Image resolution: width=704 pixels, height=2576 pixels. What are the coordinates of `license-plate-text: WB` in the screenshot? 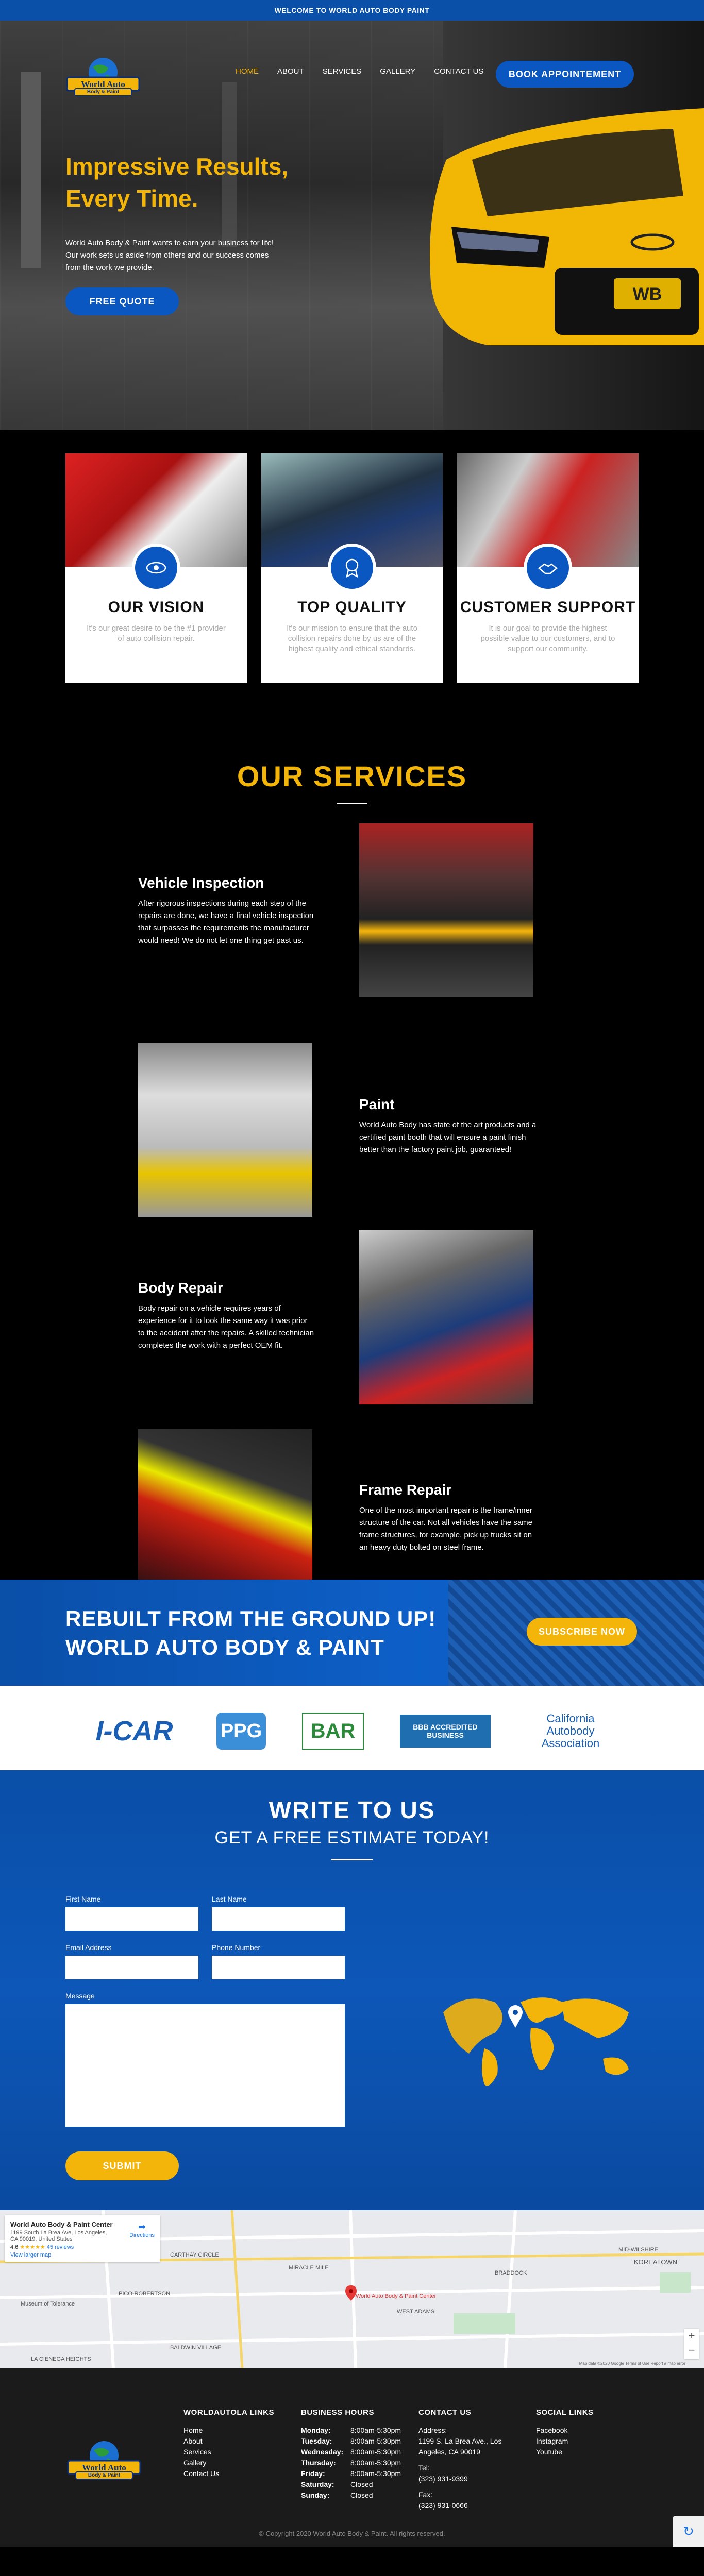 It's located at (648, 294).